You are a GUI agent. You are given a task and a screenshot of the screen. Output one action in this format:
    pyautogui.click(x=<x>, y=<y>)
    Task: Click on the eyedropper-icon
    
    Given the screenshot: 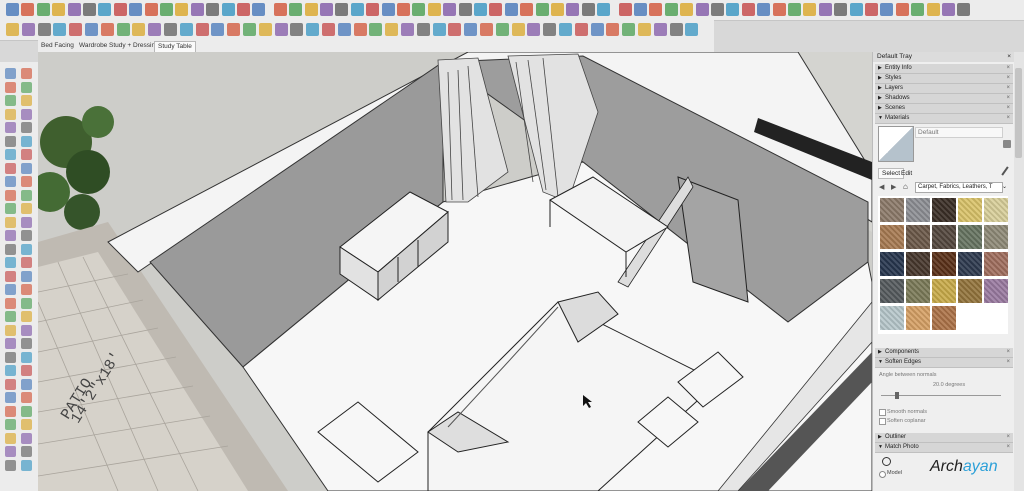 What is the action you would take?
    pyautogui.click(x=1005, y=171)
    